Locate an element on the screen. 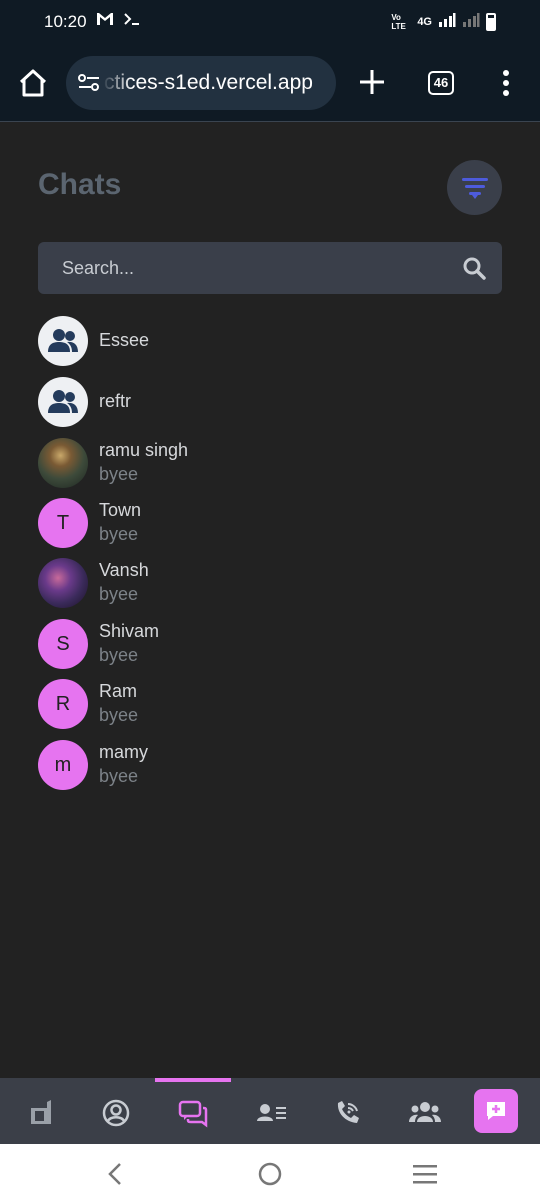  site-settings-icon is located at coordinates (89, 83).